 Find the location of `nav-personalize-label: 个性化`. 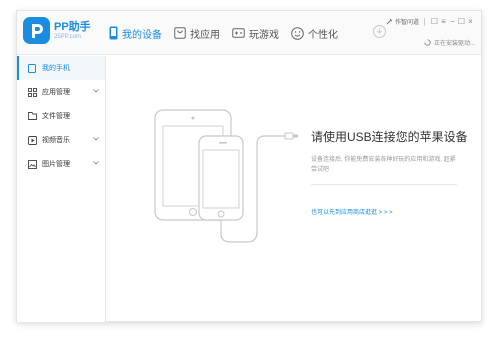

nav-personalize-label: 个性化 is located at coordinates (323, 35).